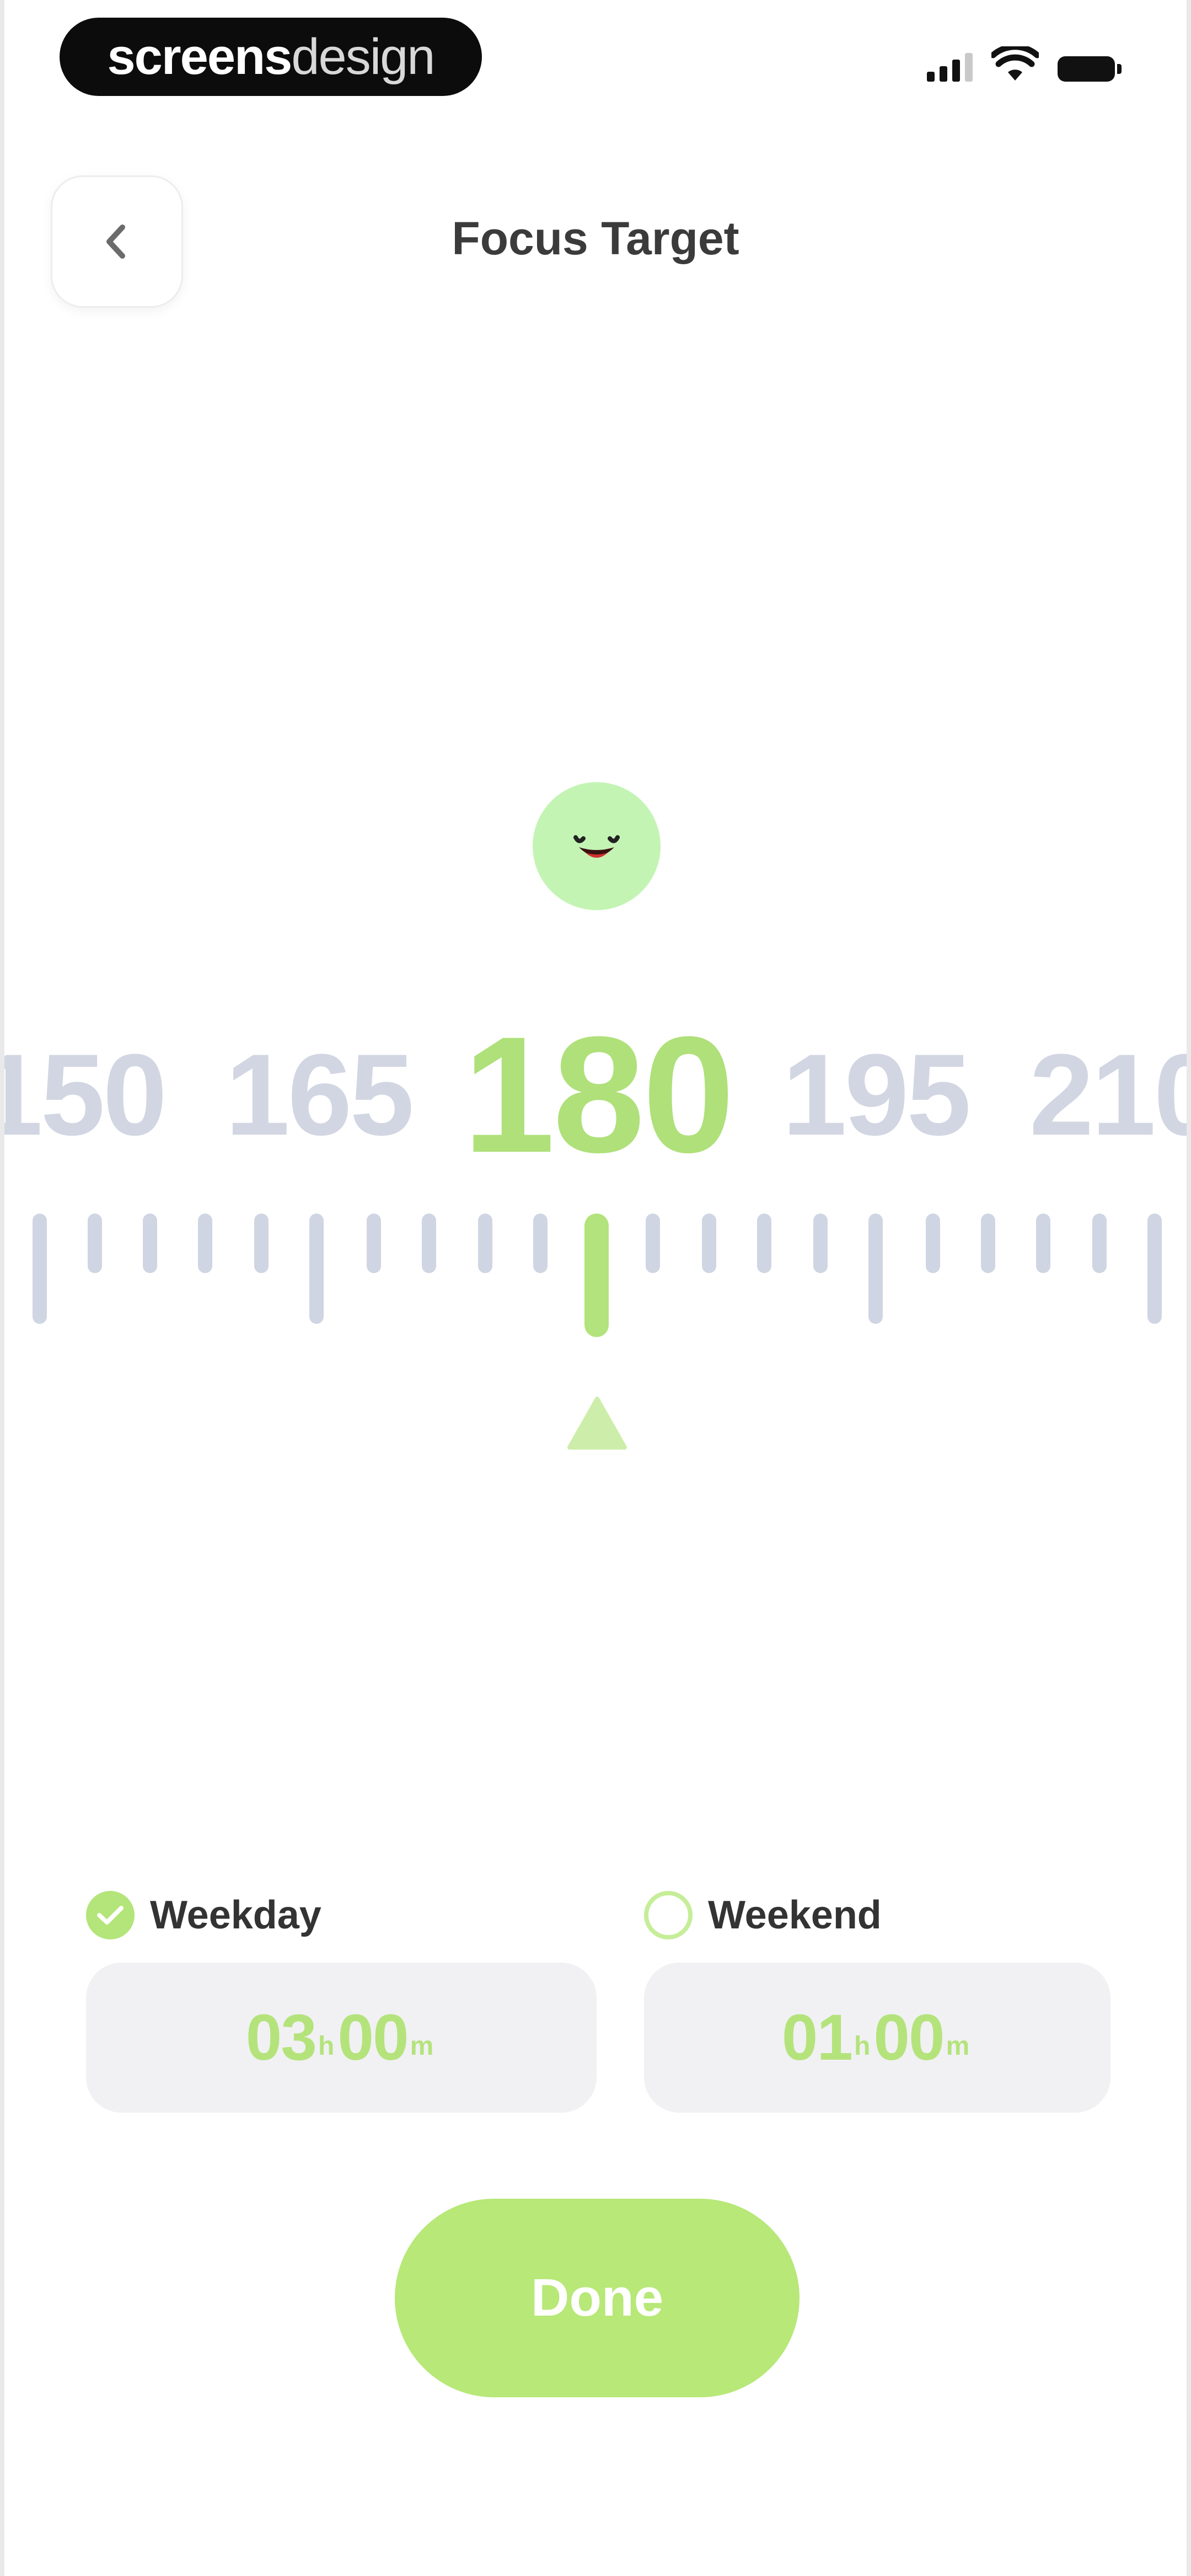 This screenshot has height=2576, width=1191. I want to click on checkmark-icon, so click(111, 1915).